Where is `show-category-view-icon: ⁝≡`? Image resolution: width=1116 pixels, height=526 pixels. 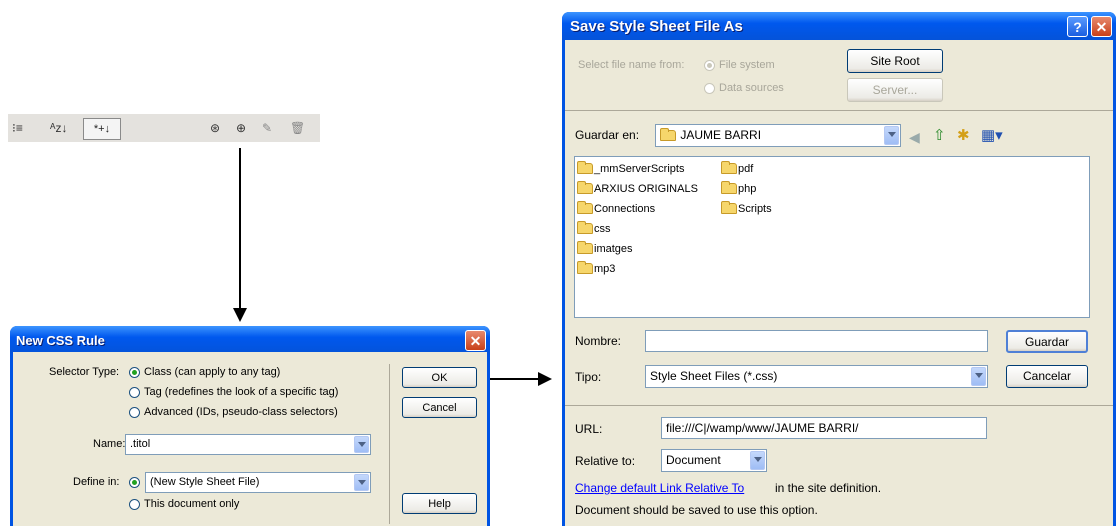
show-category-view-icon: ⁝≡ is located at coordinates (17, 128).